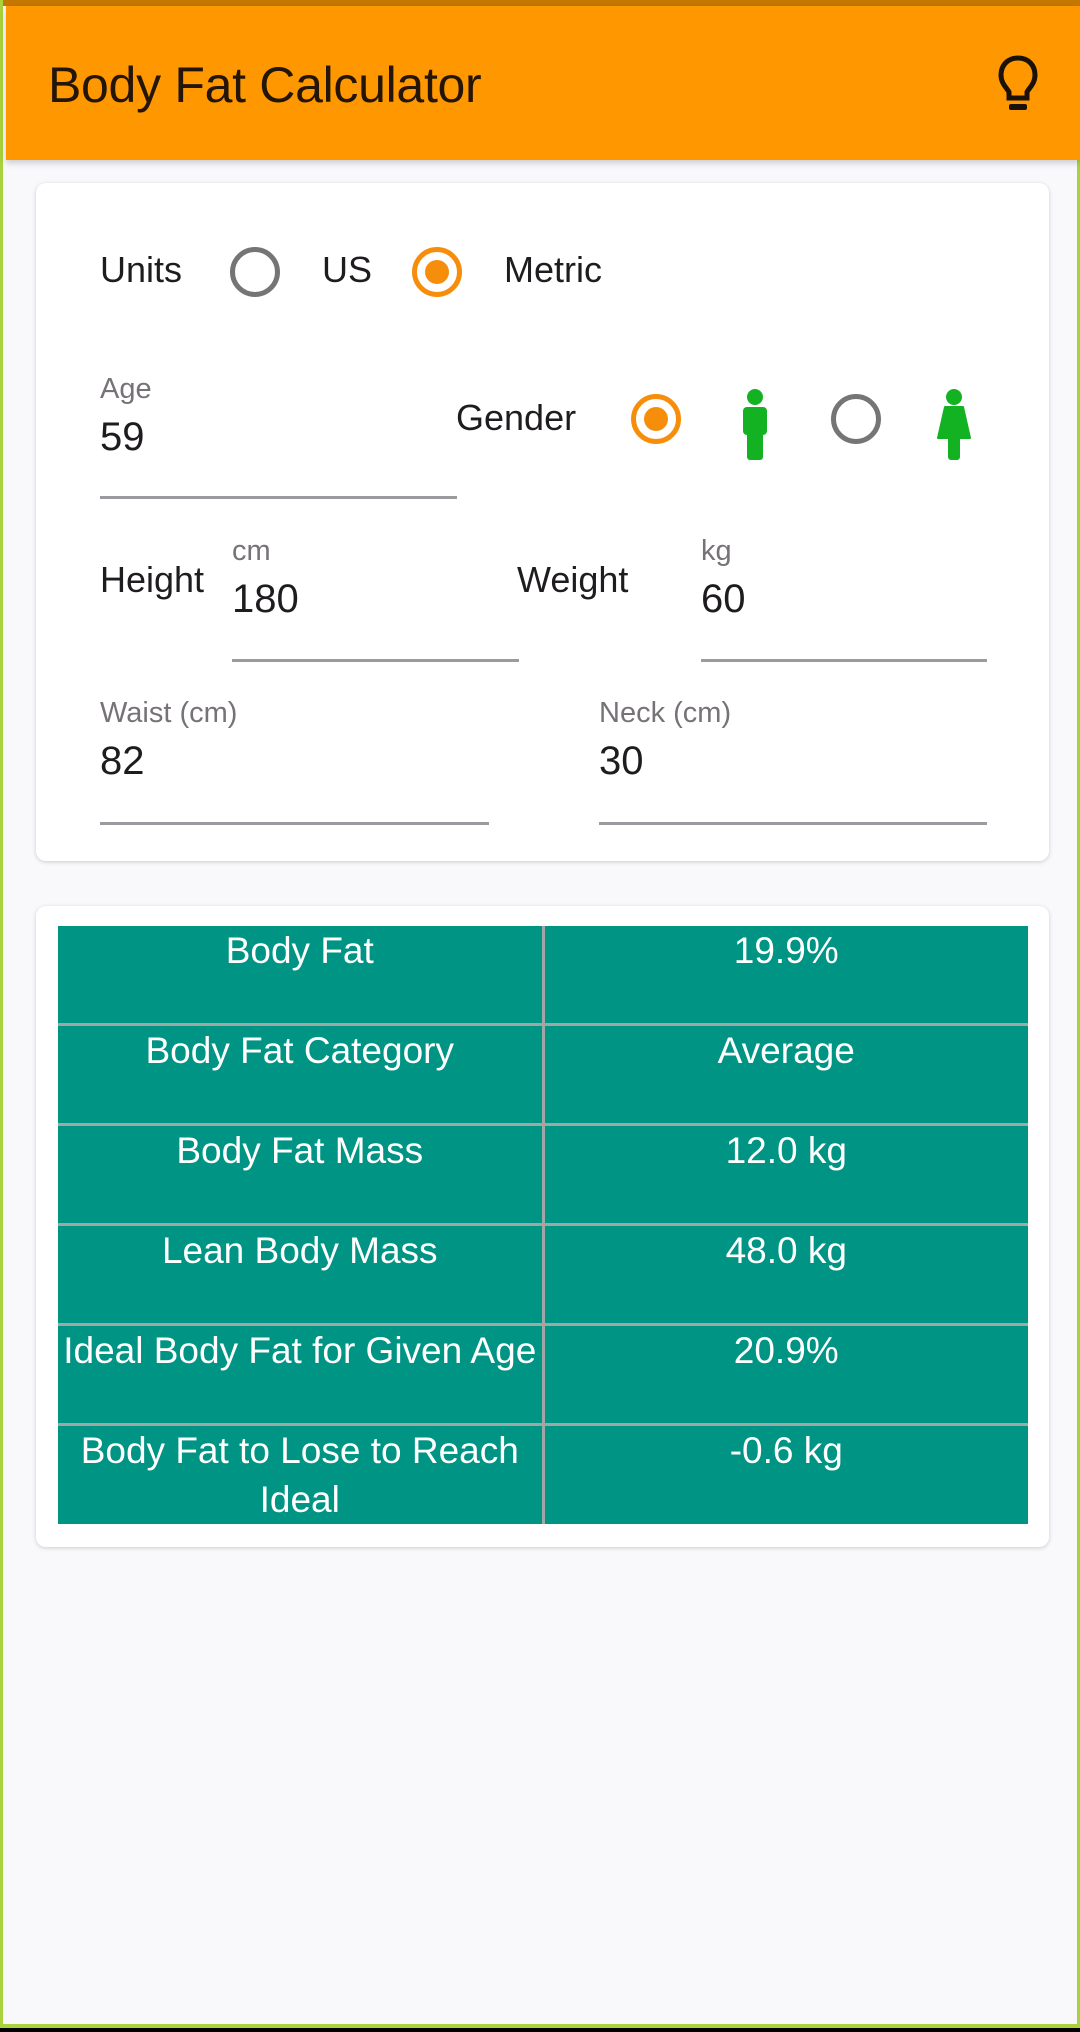  I want to click on male-icon, so click(755, 424).